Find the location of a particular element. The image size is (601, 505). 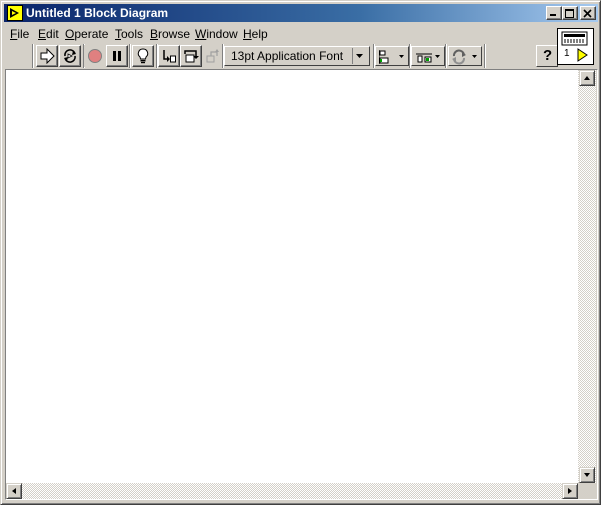

minimize-icon is located at coordinates (553, 15).